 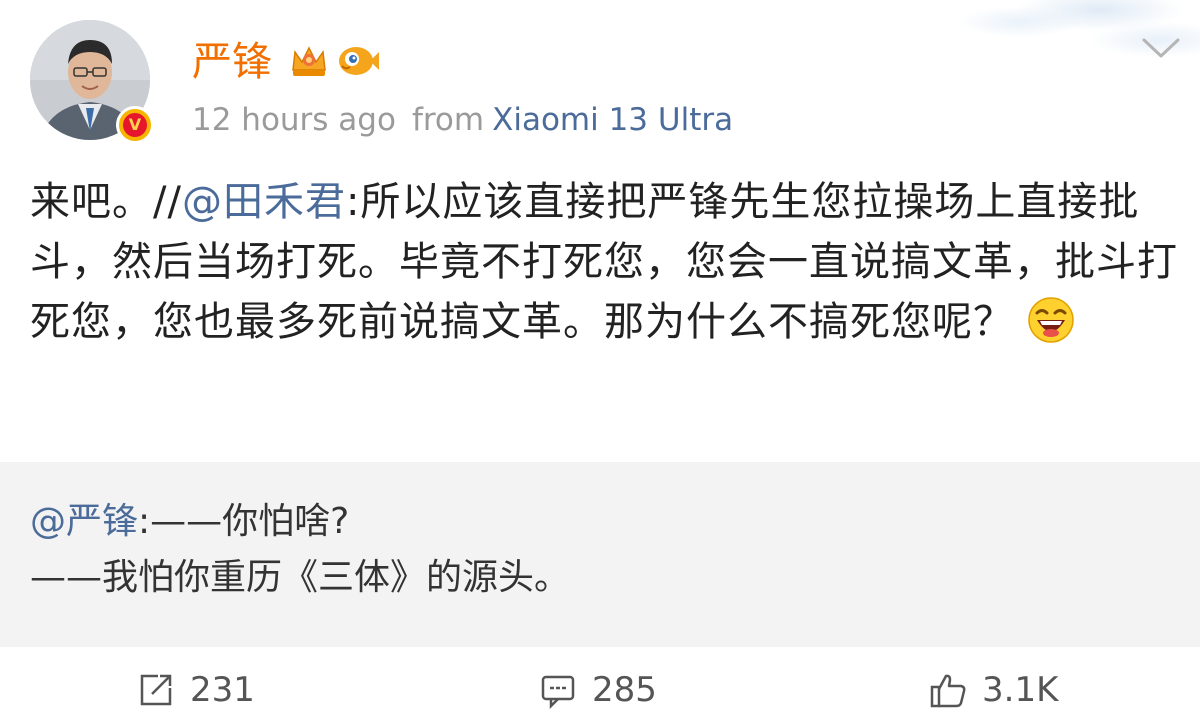 I want to click on repost-line-2: ——我怕你重历《三体》的源头。, so click(x=300, y=577).